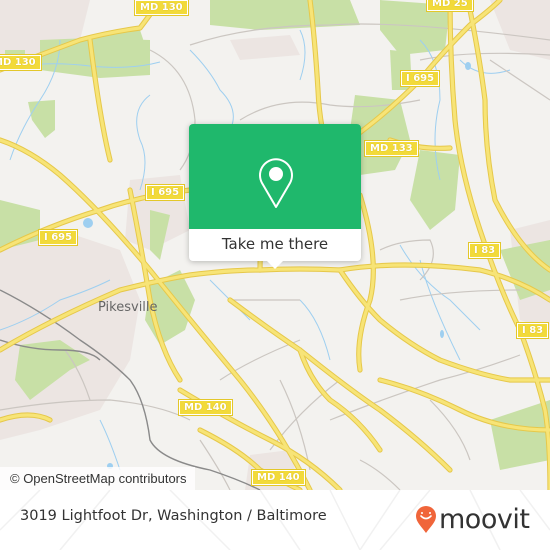  I want to click on road-shield-md133: MD 133, so click(391, 148).